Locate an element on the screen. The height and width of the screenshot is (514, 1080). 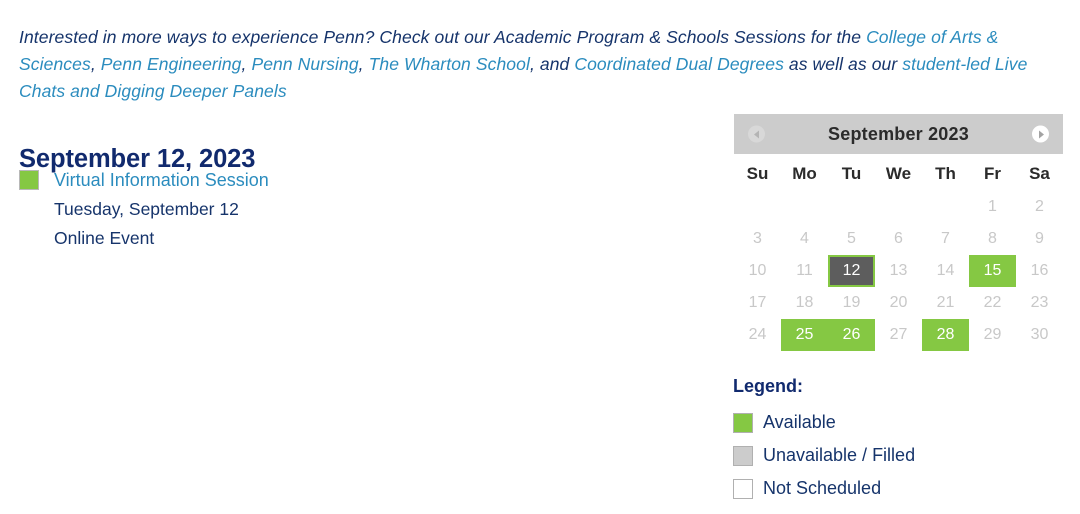
calendar-day-25: 25 is located at coordinates (804, 335).